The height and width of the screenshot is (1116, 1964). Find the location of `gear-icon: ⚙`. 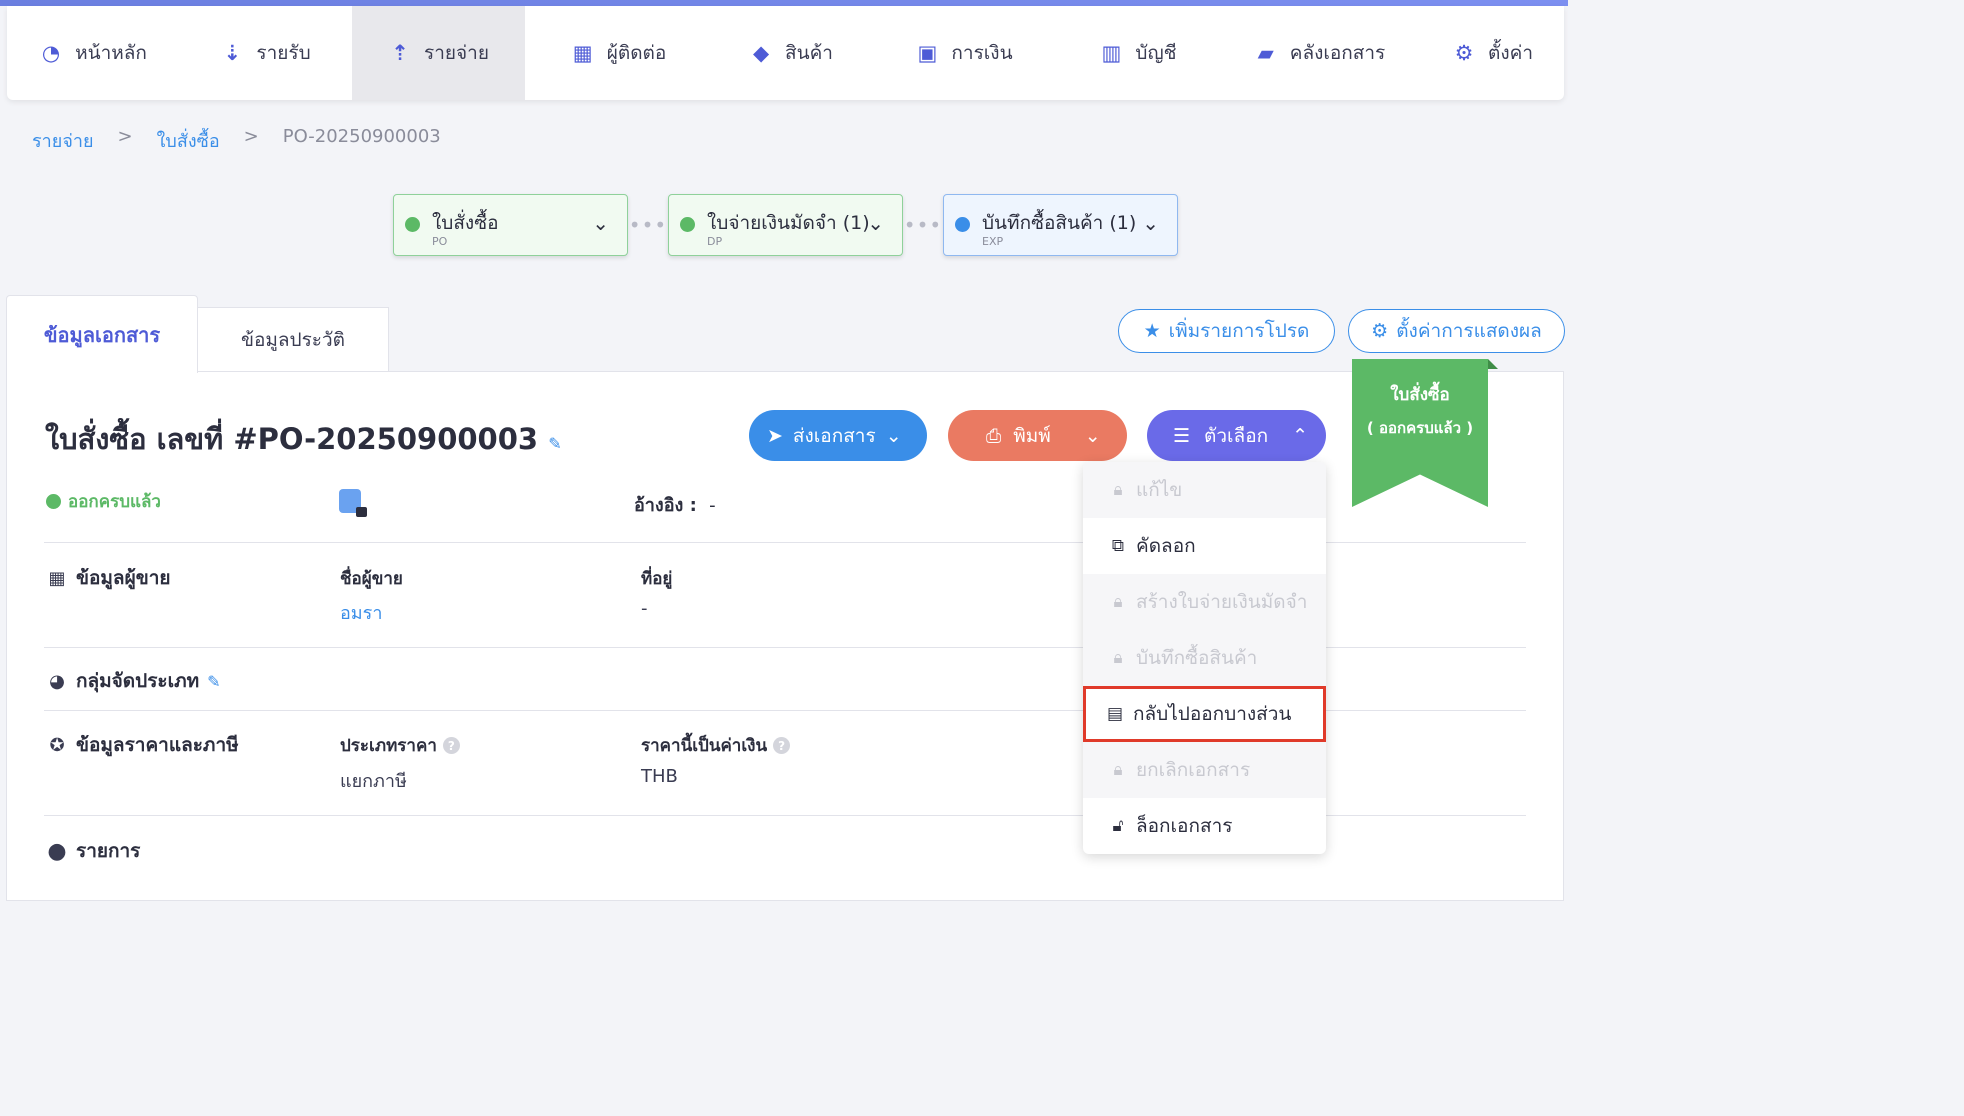

gear-icon: ⚙ is located at coordinates (1464, 53).